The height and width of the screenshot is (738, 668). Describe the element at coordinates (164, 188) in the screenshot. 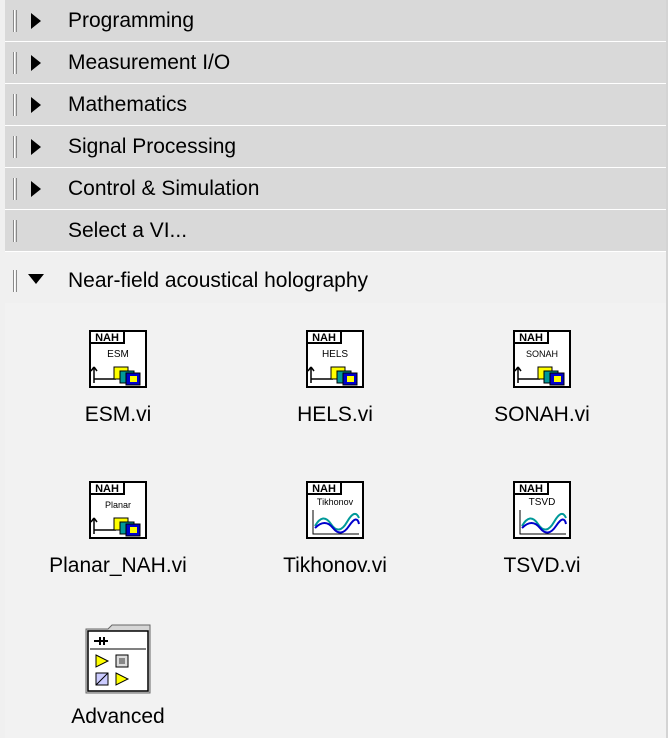

I see `category-label: Control & Simulation` at that location.